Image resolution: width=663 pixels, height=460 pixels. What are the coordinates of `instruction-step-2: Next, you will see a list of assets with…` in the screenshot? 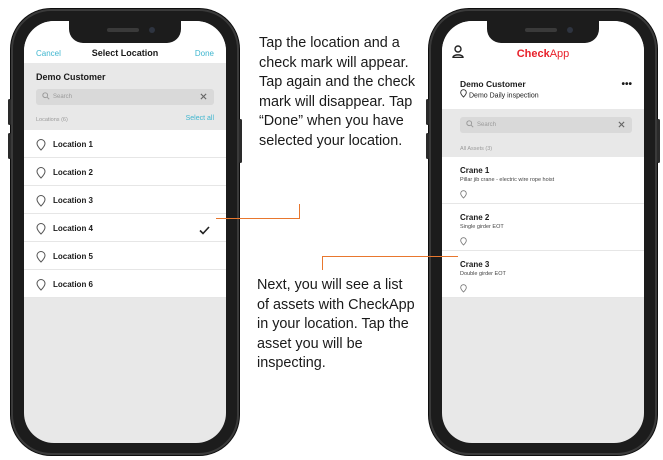 It's located at (336, 324).